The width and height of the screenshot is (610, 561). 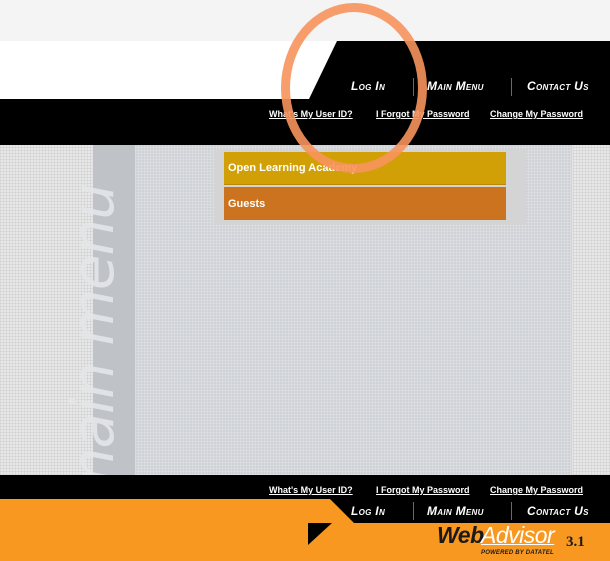 What do you see at coordinates (365, 168) in the screenshot?
I see `menu-item-open-learning-academy: Open Learning Academy` at bounding box center [365, 168].